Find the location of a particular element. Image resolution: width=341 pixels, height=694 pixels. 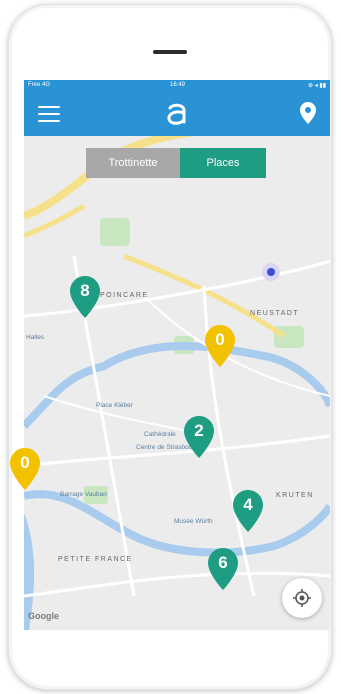

poi-label: Cathédrale is located at coordinates (160, 434).